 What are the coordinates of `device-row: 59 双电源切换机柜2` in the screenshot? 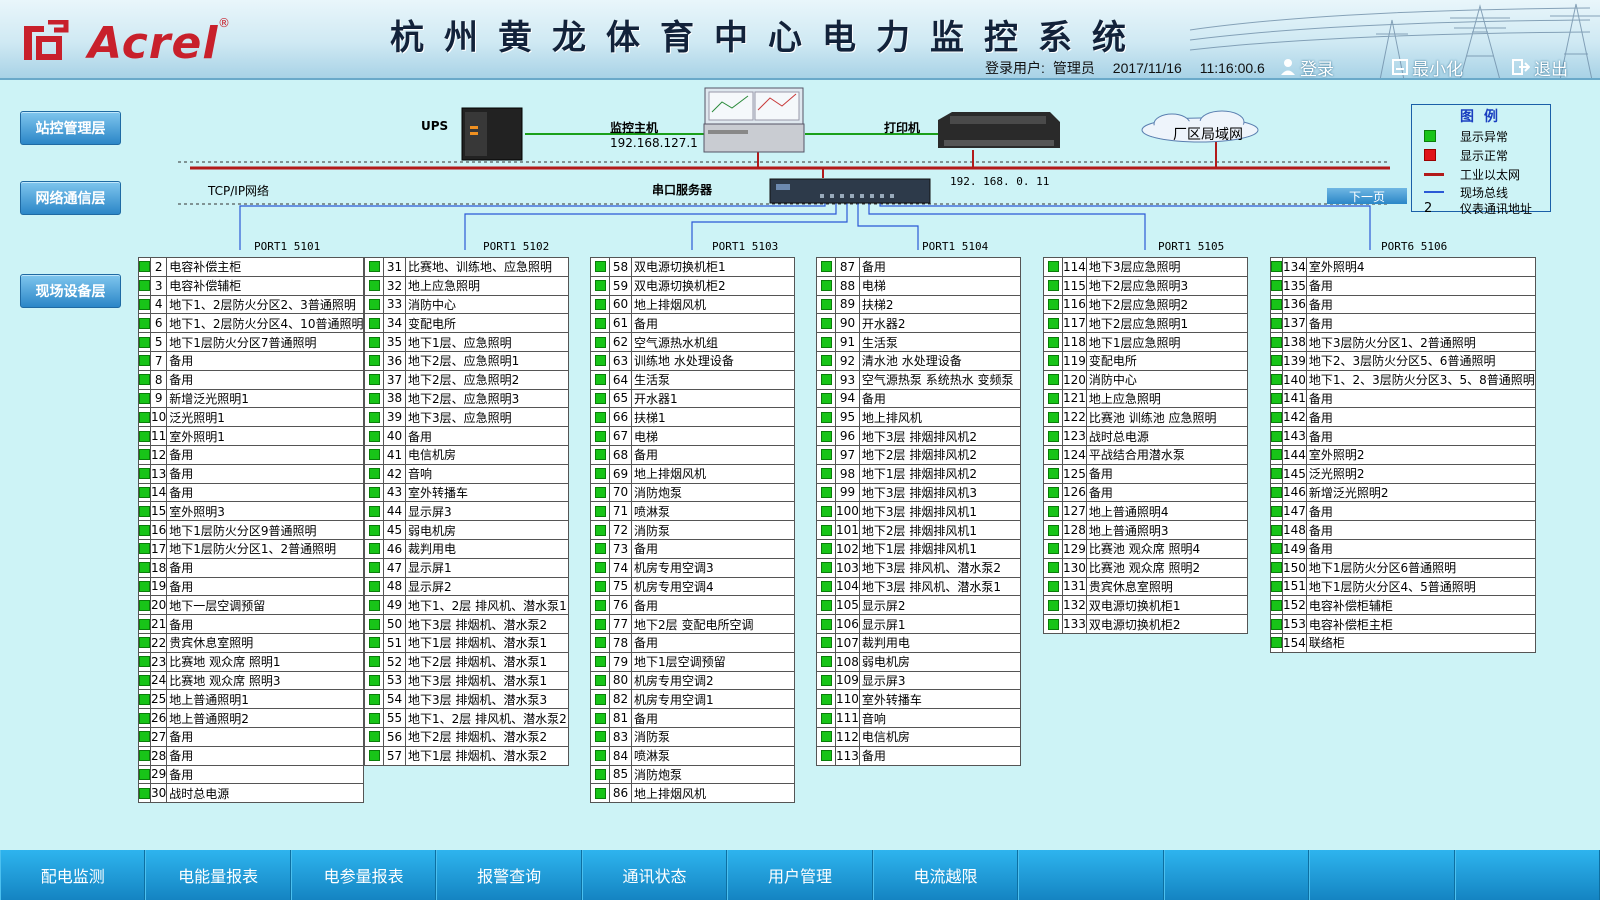 It's located at (692, 285).